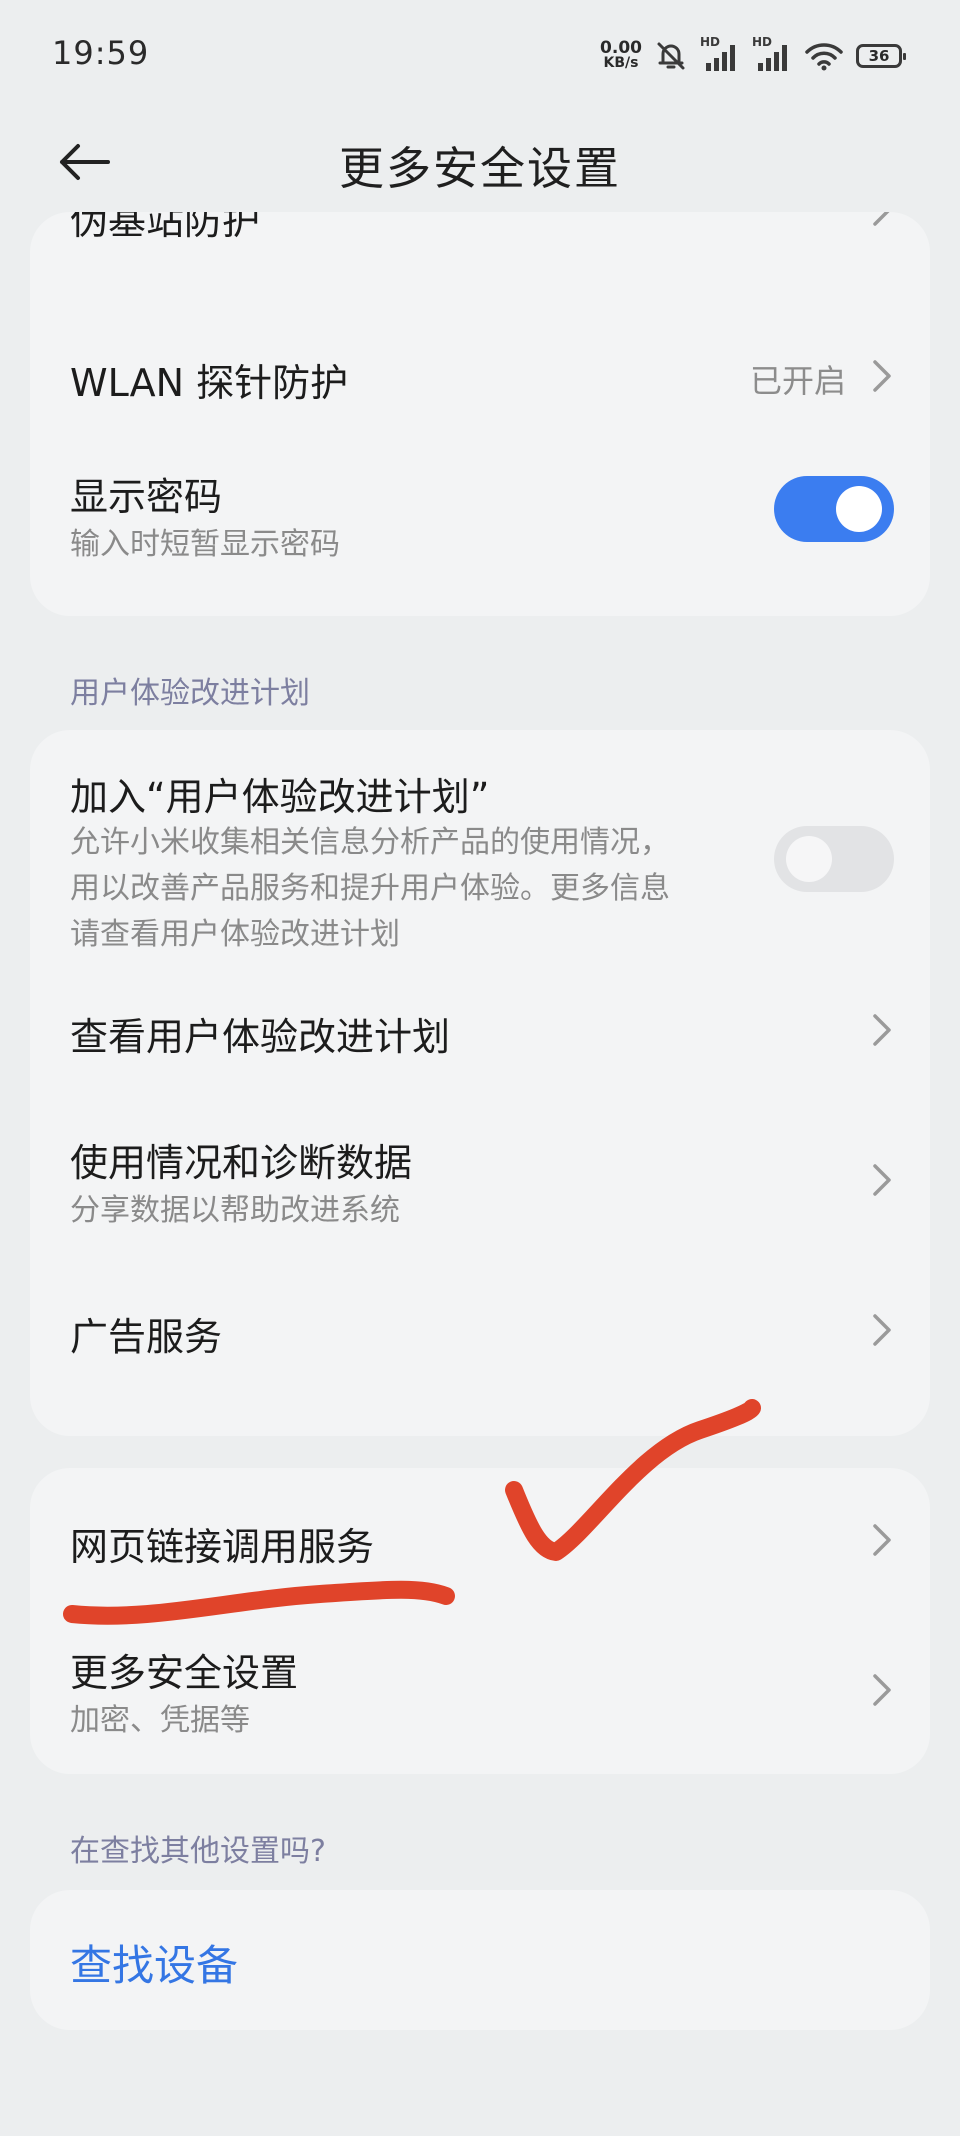 This screenshot has width=960, height=2136. What do you see at coordinates (834, 509) in the screenshot?
I see `show-password-toggle` at bounding box center [834, 509].